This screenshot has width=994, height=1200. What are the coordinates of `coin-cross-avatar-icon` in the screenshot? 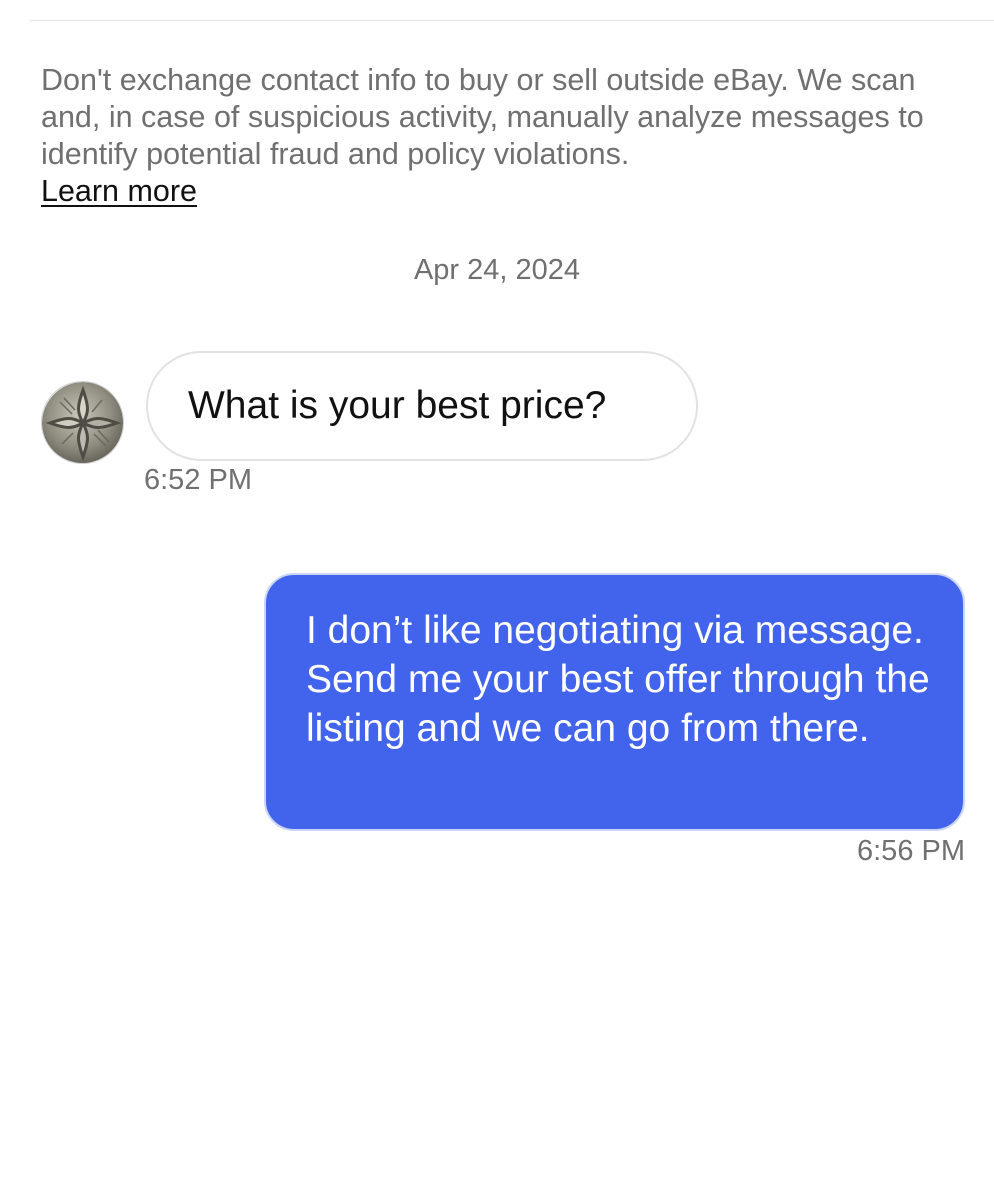 It's located at (82, 422).